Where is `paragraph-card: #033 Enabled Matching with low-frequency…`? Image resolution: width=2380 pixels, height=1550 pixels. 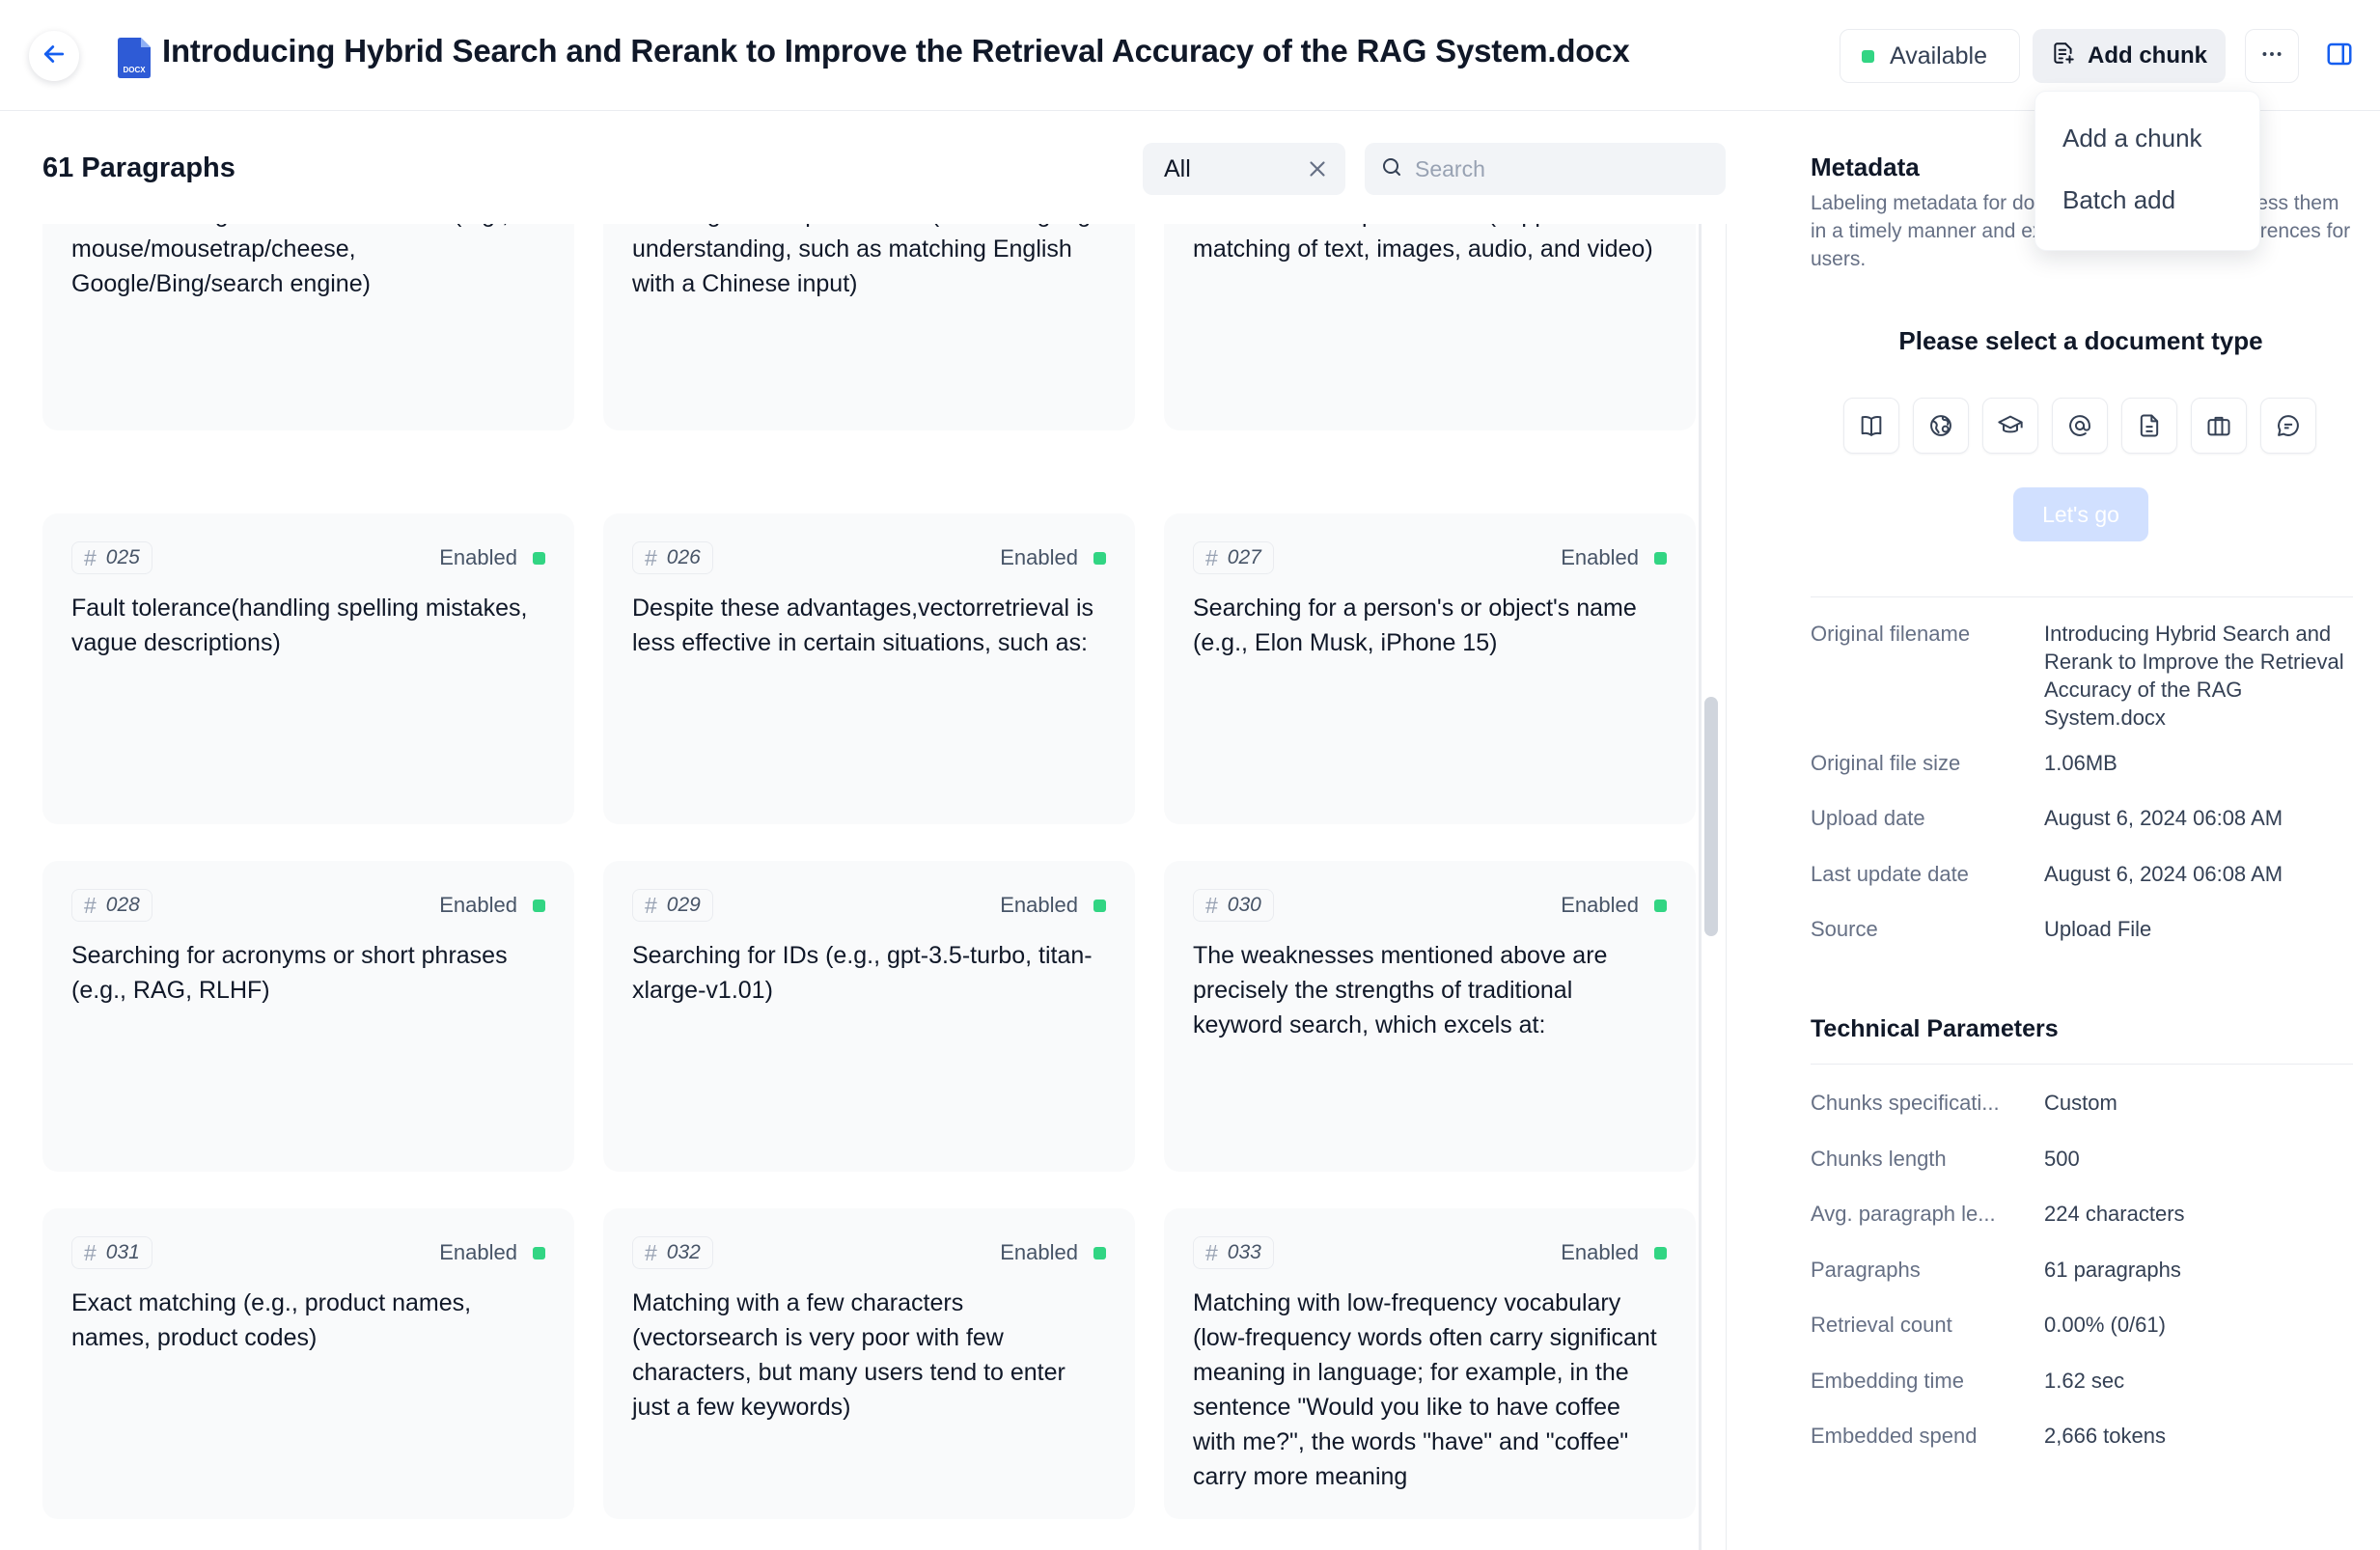 paragraph-card: #033 Enabled Matching with low-frequency… is located at coordinates (1430, 1363).